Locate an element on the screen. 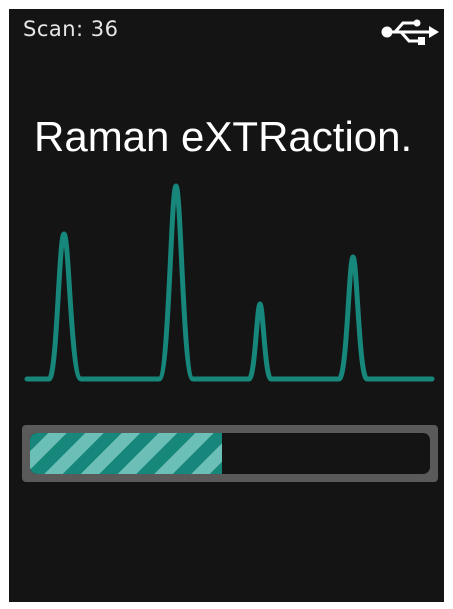 The image size is (453, 609). progress-bar is located at coordinates (230, 453).